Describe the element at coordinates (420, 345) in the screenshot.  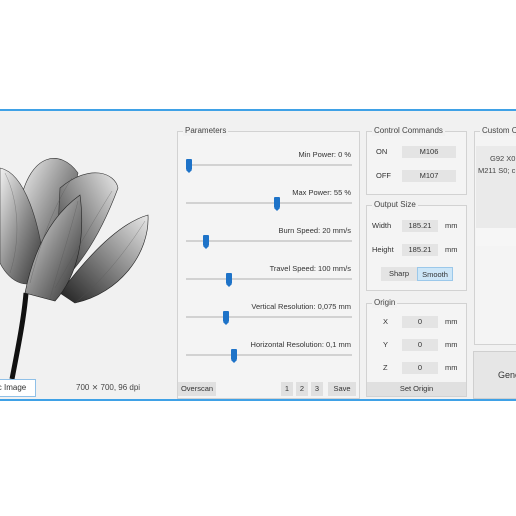
I see `y-field: 0` at that location.